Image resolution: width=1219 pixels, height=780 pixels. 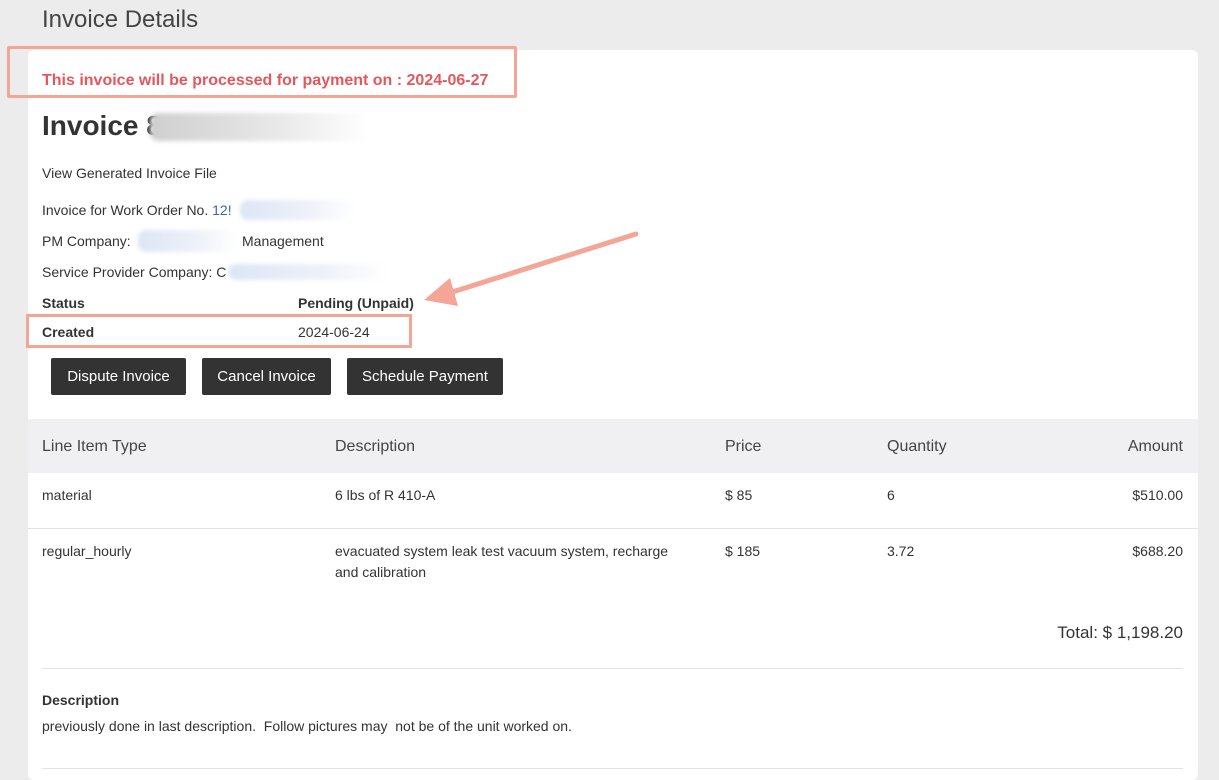 What do you see at coordinates (125, 210) in the screenshot?
I see `work-order-label: Invoice for Work Order No.` at bounding box center [125, 210].